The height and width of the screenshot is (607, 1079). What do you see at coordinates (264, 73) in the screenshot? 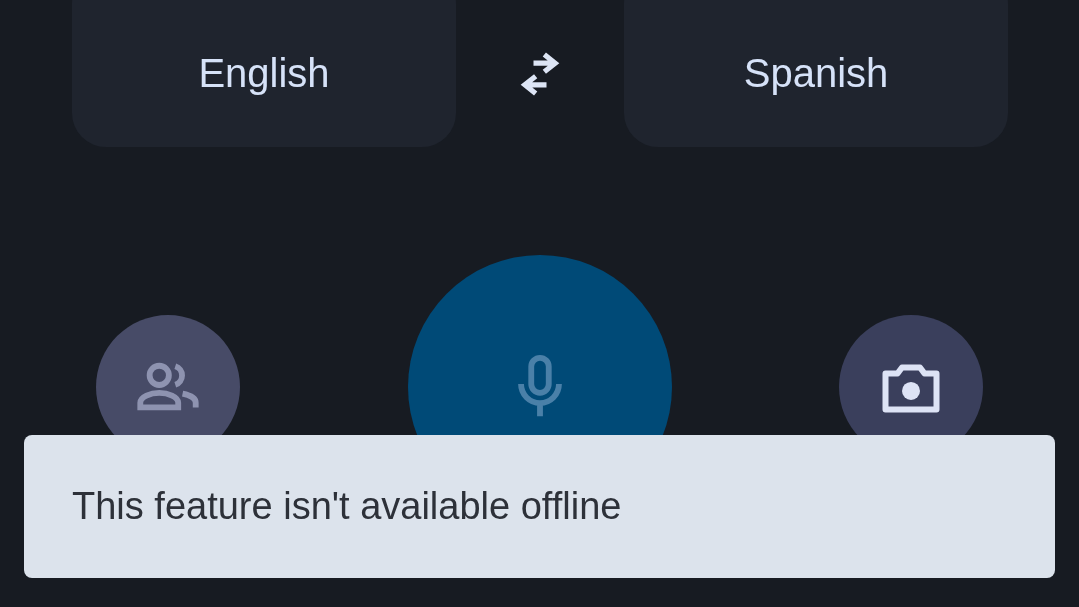
I see `source-language-button: English` at bounding box center [264, 73].